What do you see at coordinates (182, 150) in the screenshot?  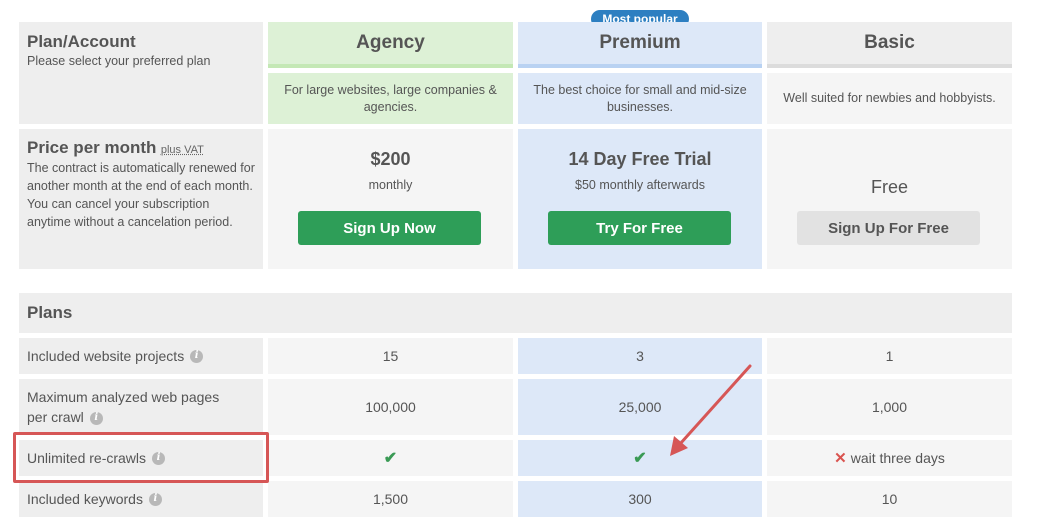 I see `plus-vat-label: plus VAT` at bounding box center [182, 150].